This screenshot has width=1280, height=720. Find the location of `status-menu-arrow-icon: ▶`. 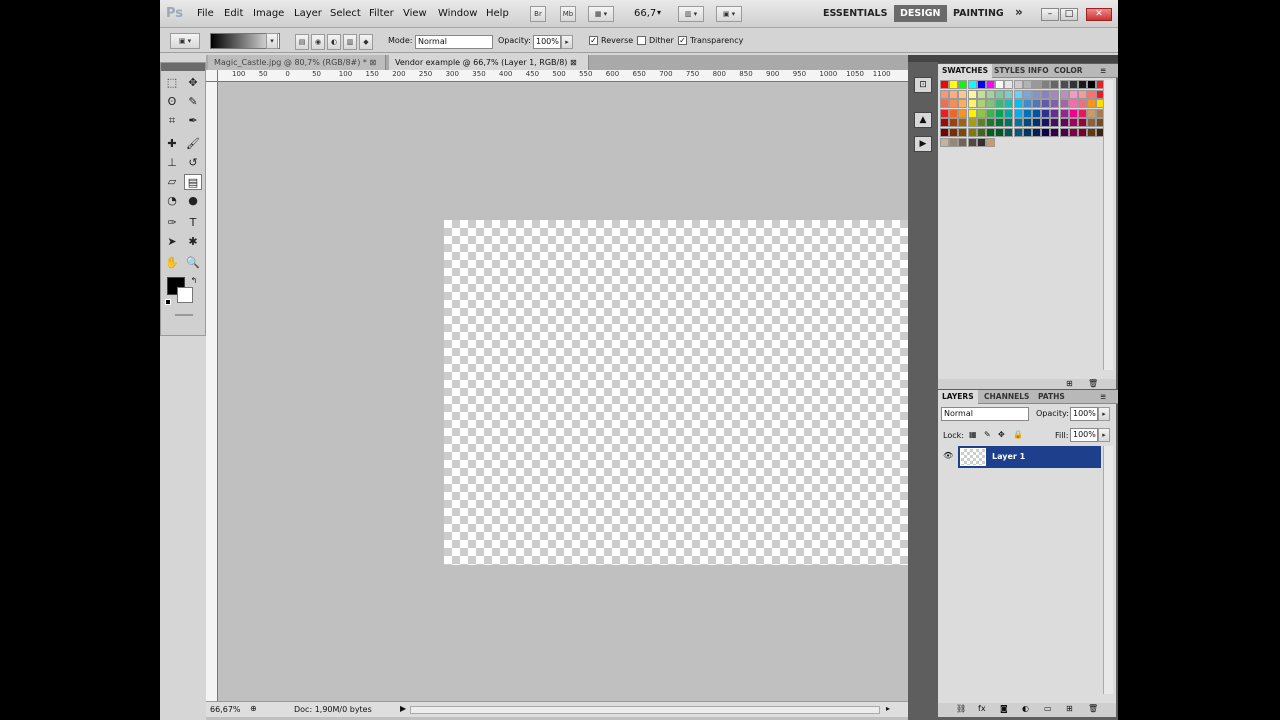

status-menu-arrow-icon: ▶ is located at coordinates (403, 708).